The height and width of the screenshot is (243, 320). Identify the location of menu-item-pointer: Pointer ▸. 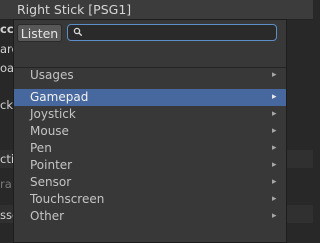
(150, 165).